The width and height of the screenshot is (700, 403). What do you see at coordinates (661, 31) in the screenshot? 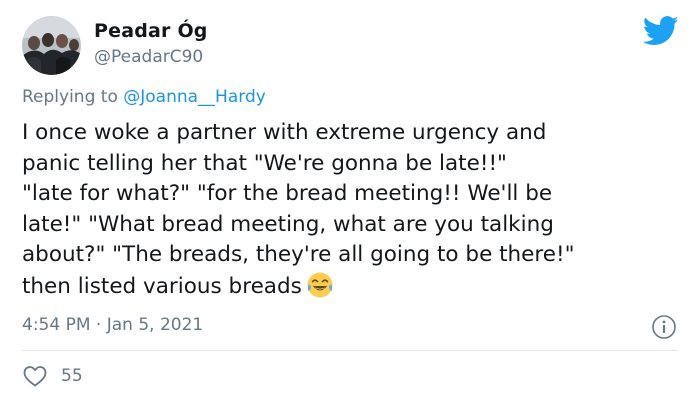
I see `twitter-bird-icon` at bounding box center [661, 31].